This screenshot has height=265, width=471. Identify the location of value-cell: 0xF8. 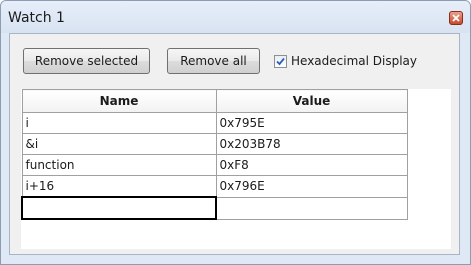
(311, 165).